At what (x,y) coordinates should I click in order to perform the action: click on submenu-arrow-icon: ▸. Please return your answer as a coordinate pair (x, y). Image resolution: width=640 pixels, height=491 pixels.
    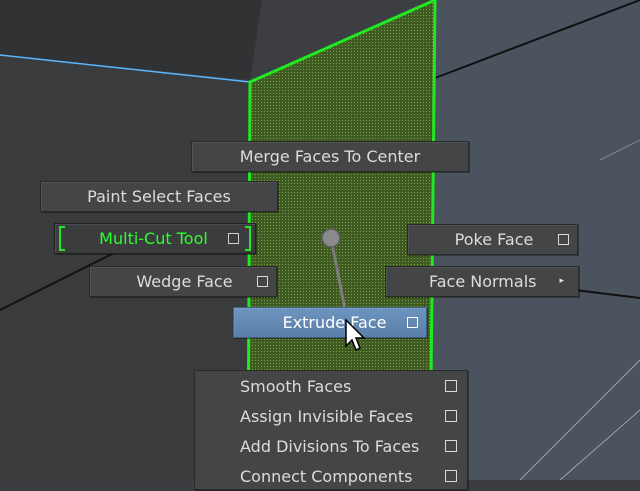
    Looking at the image, I should click on (561, 281).